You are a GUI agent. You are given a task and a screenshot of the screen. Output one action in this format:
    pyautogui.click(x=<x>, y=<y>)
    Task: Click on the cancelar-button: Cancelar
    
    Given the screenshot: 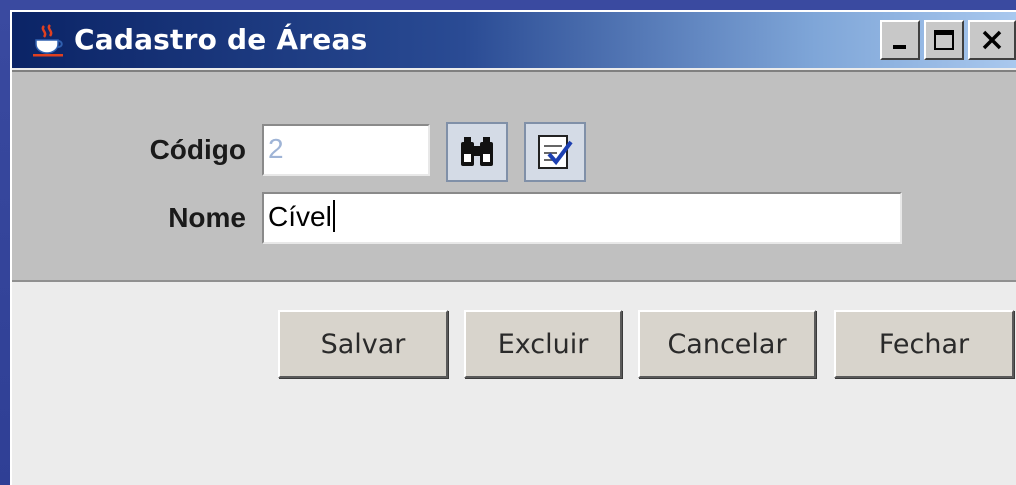 What is the action you would take?
    pyautogui.click(x=727, y=344)
    